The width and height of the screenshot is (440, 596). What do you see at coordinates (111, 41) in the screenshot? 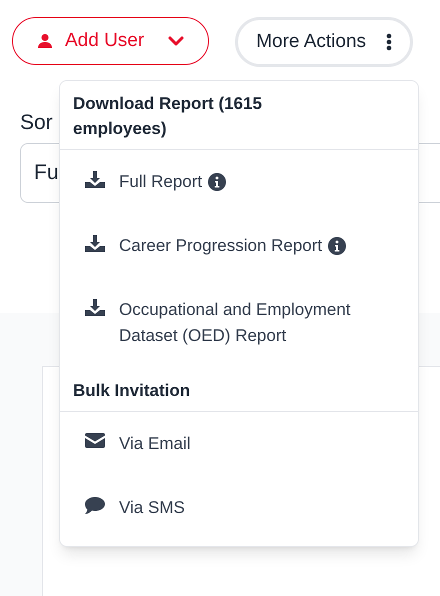
I see `add-user-button: Add User` at bounding box center [111, 41].